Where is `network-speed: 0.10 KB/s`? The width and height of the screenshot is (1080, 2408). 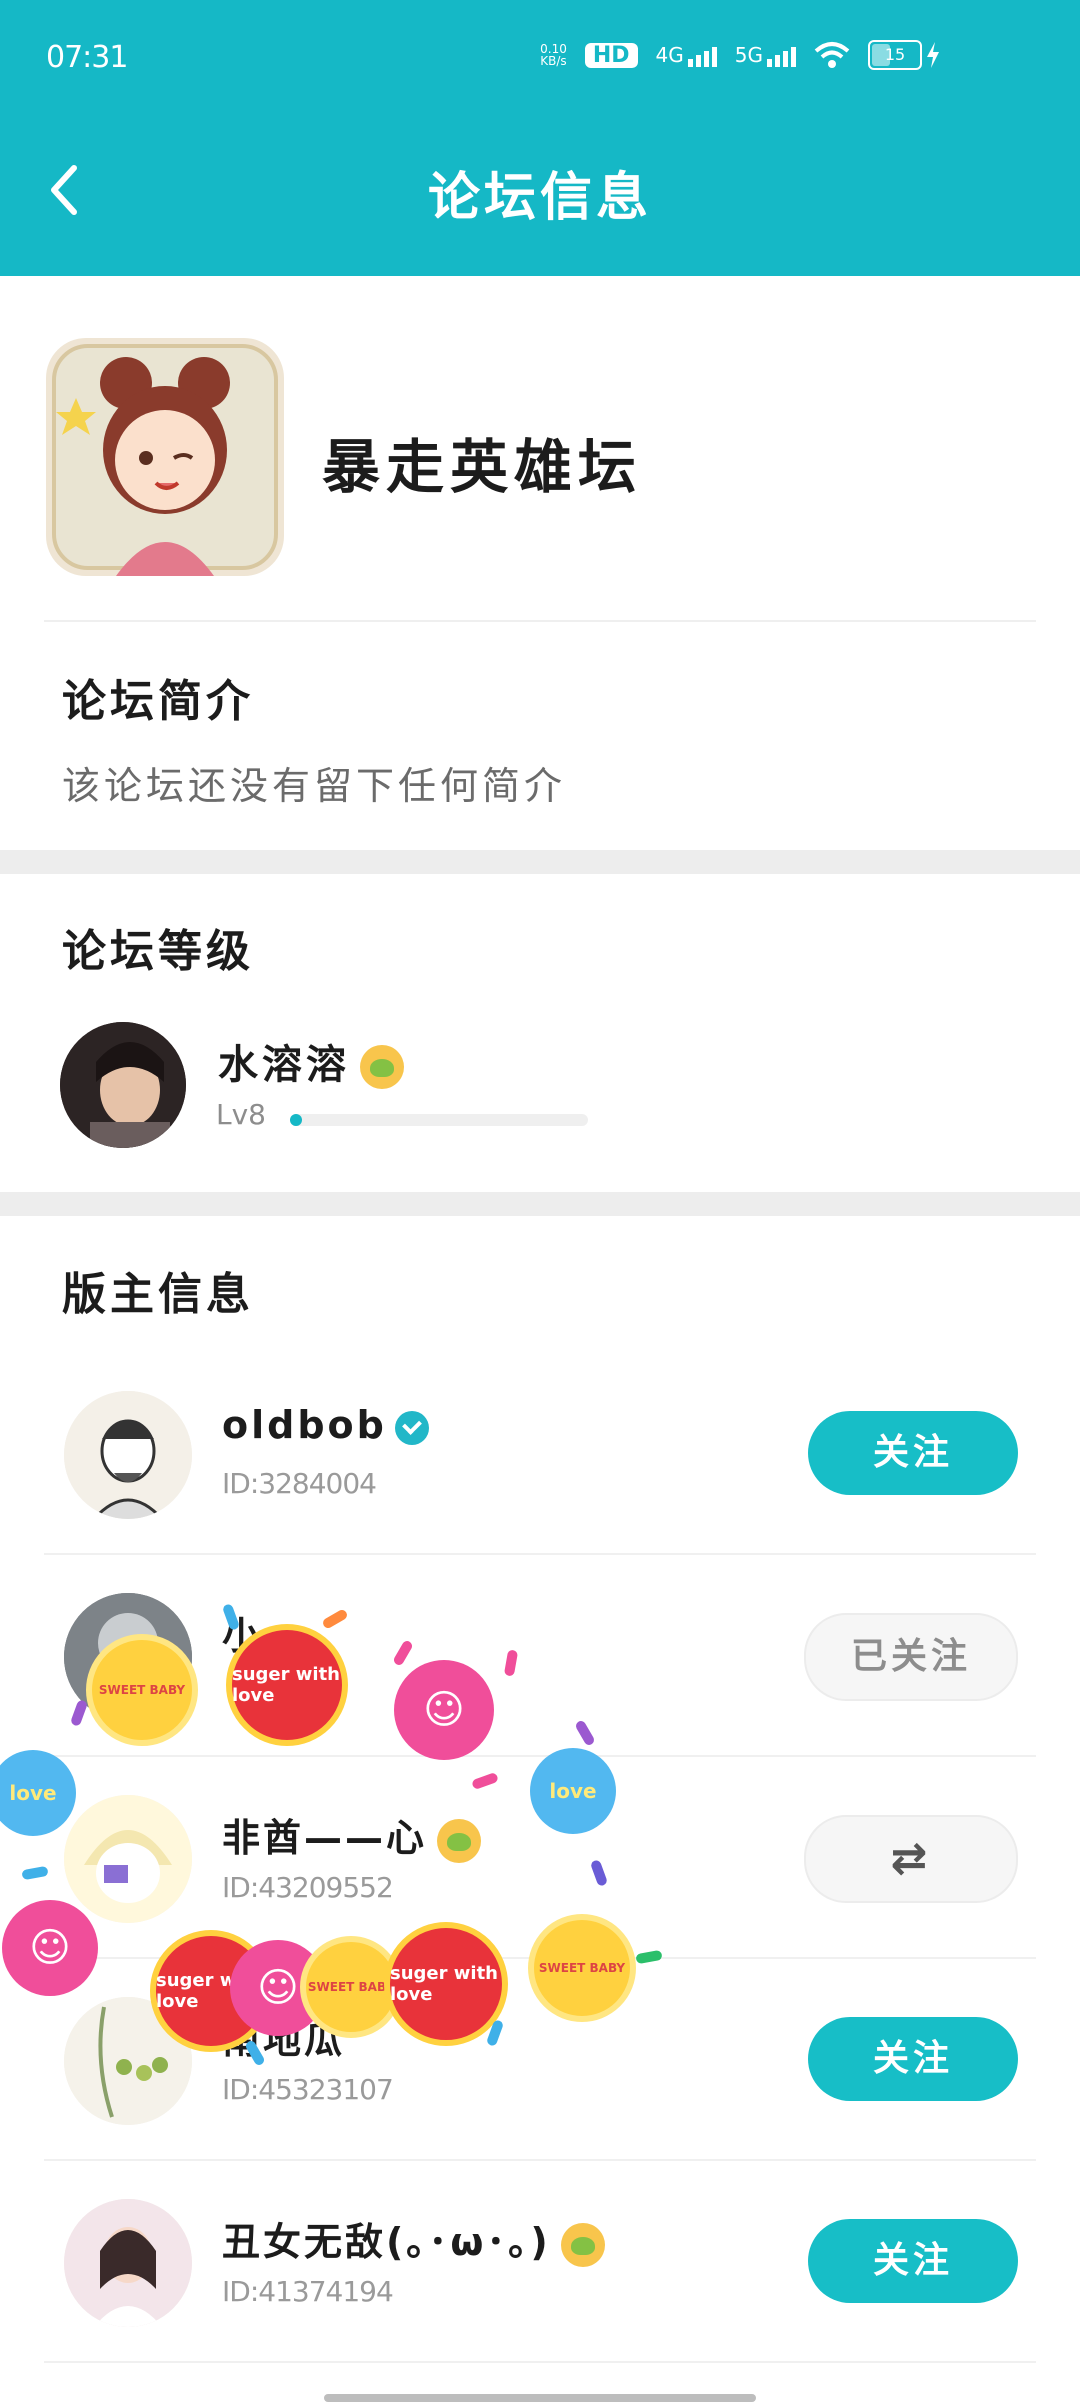
network-speed: 0.10 KB/s is located at coordinates (553, 55).